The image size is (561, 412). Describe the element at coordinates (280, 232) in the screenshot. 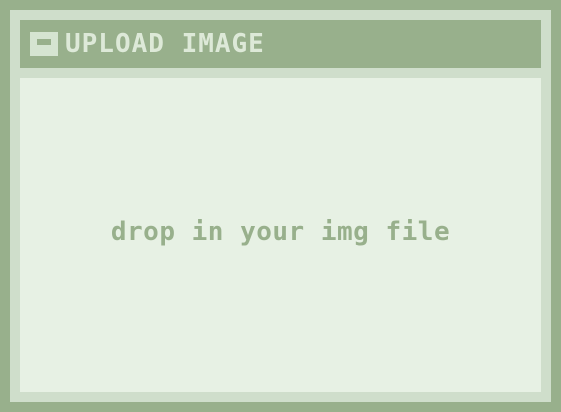

I see `drop-prompt: drop in your img file` at that location.